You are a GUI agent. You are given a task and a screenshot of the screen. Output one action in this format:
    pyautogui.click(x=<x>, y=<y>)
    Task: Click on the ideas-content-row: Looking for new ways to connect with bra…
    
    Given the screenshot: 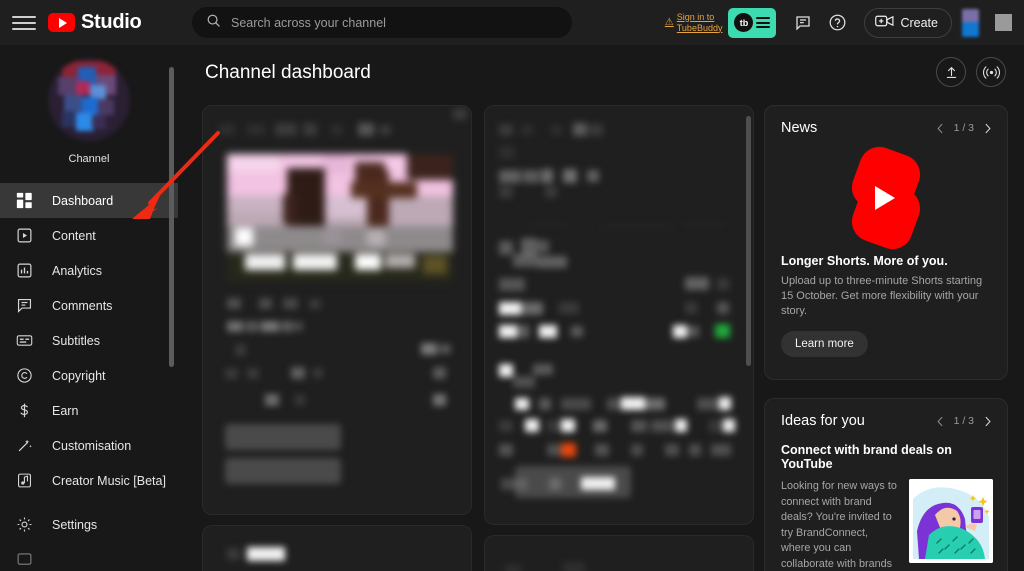 What is the action you would take?
    pyautogui.click(x=886, y=521)
    